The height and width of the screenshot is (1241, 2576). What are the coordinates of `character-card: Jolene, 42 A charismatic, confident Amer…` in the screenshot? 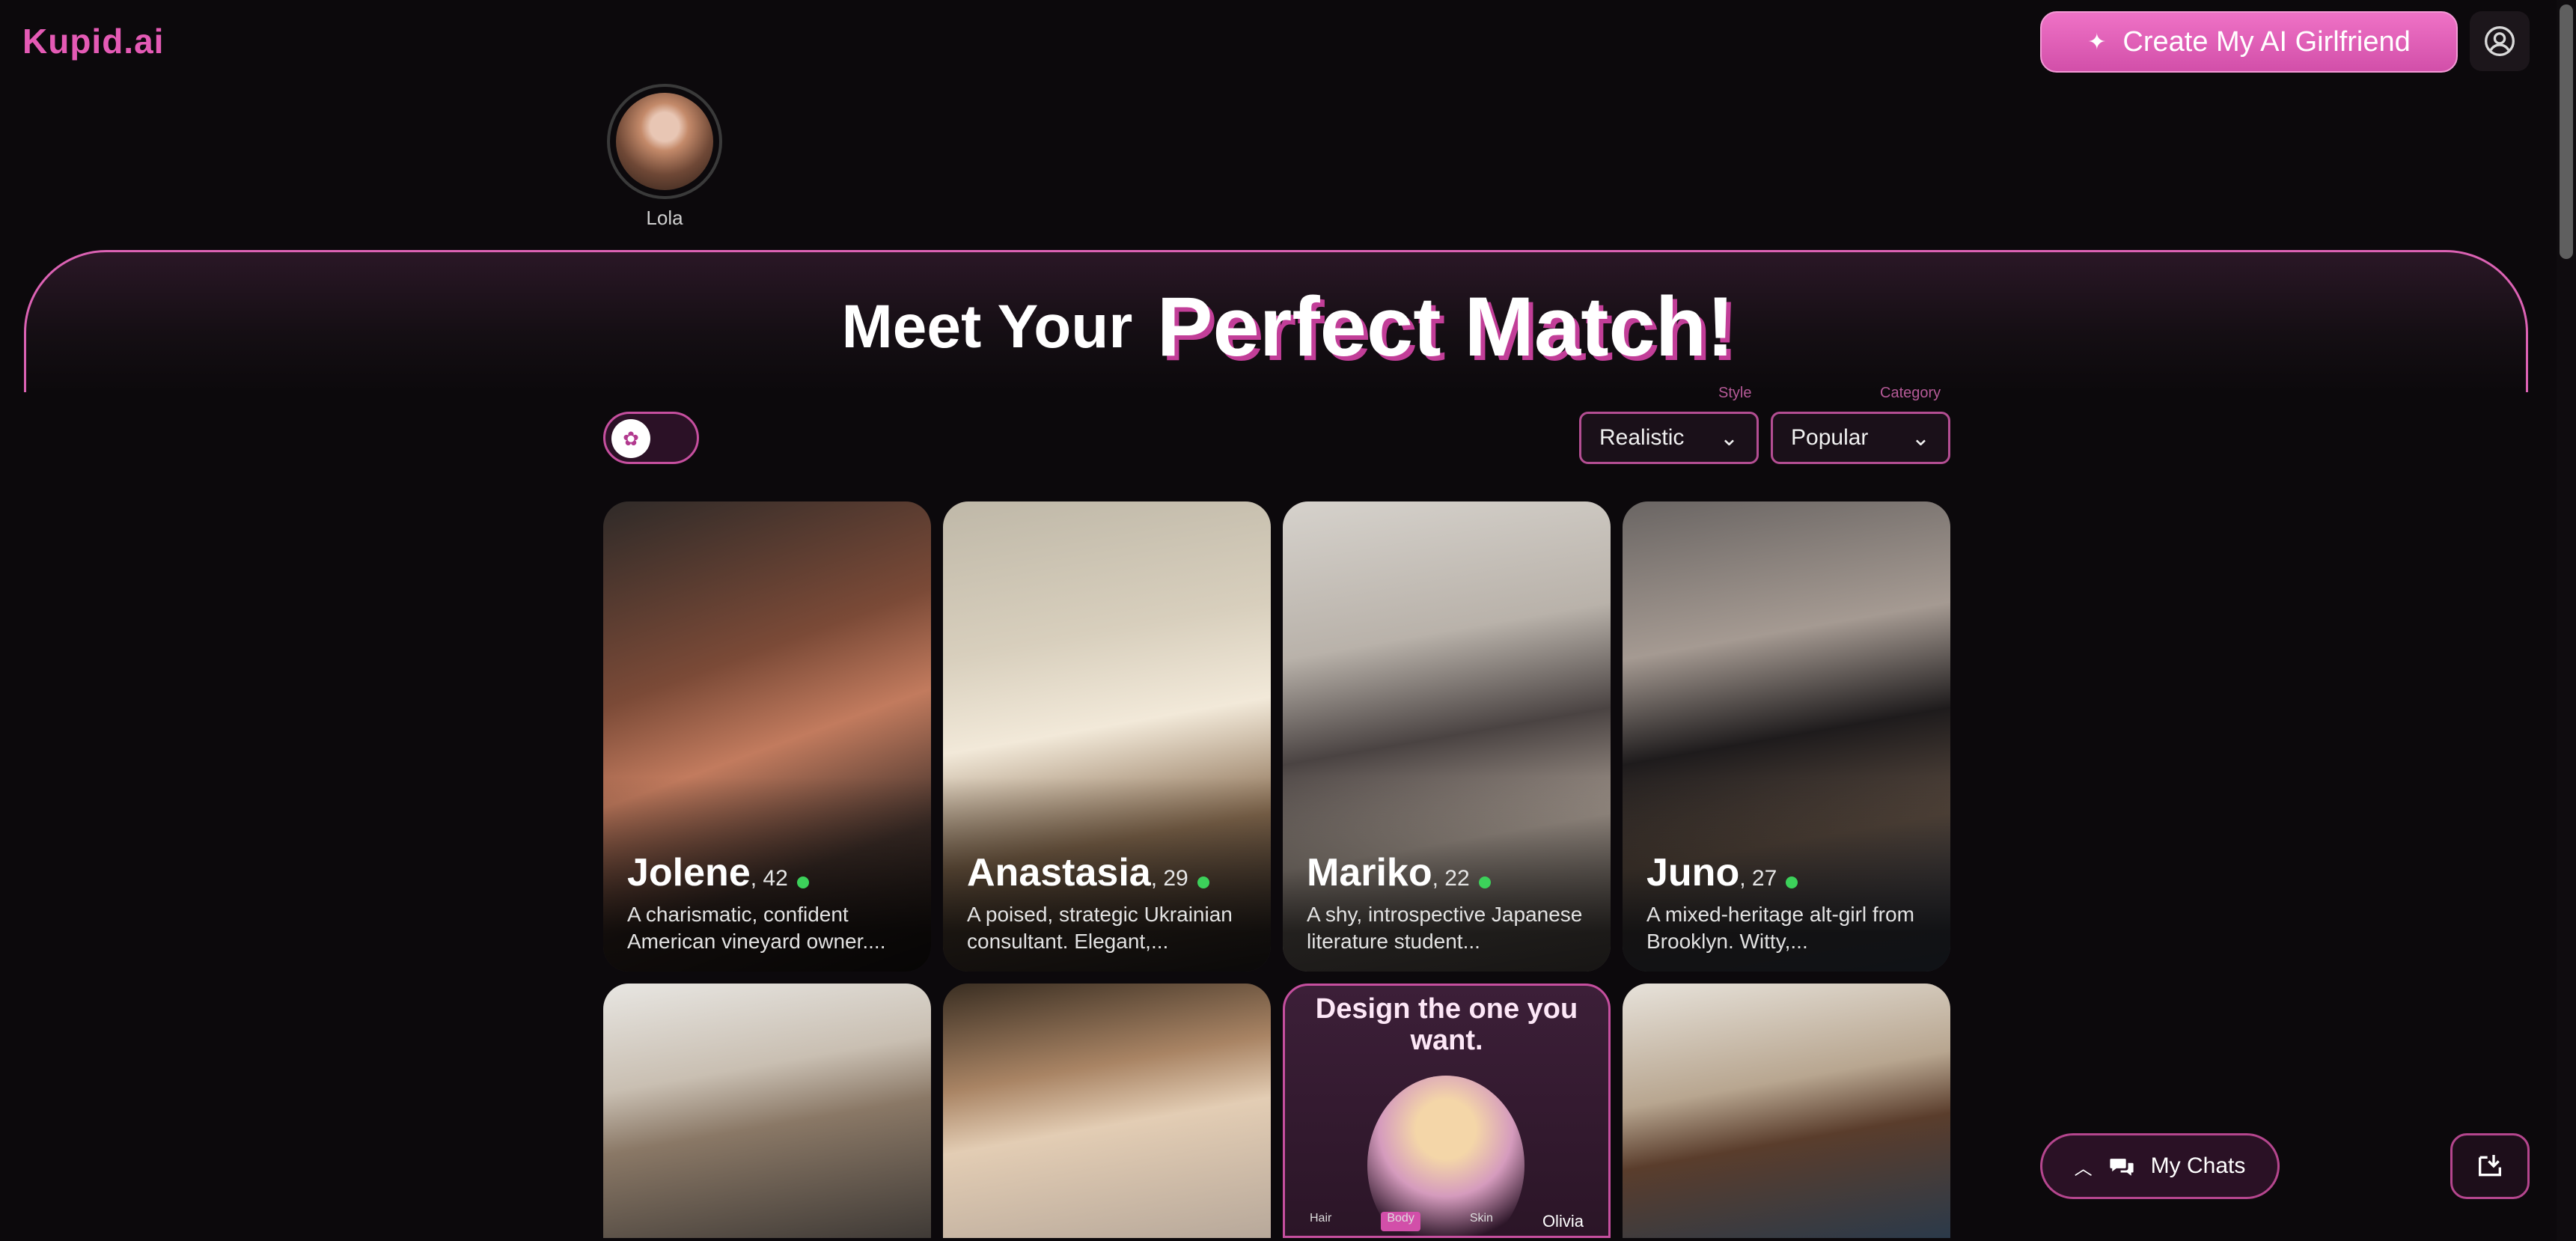 It's located at (767, 736).